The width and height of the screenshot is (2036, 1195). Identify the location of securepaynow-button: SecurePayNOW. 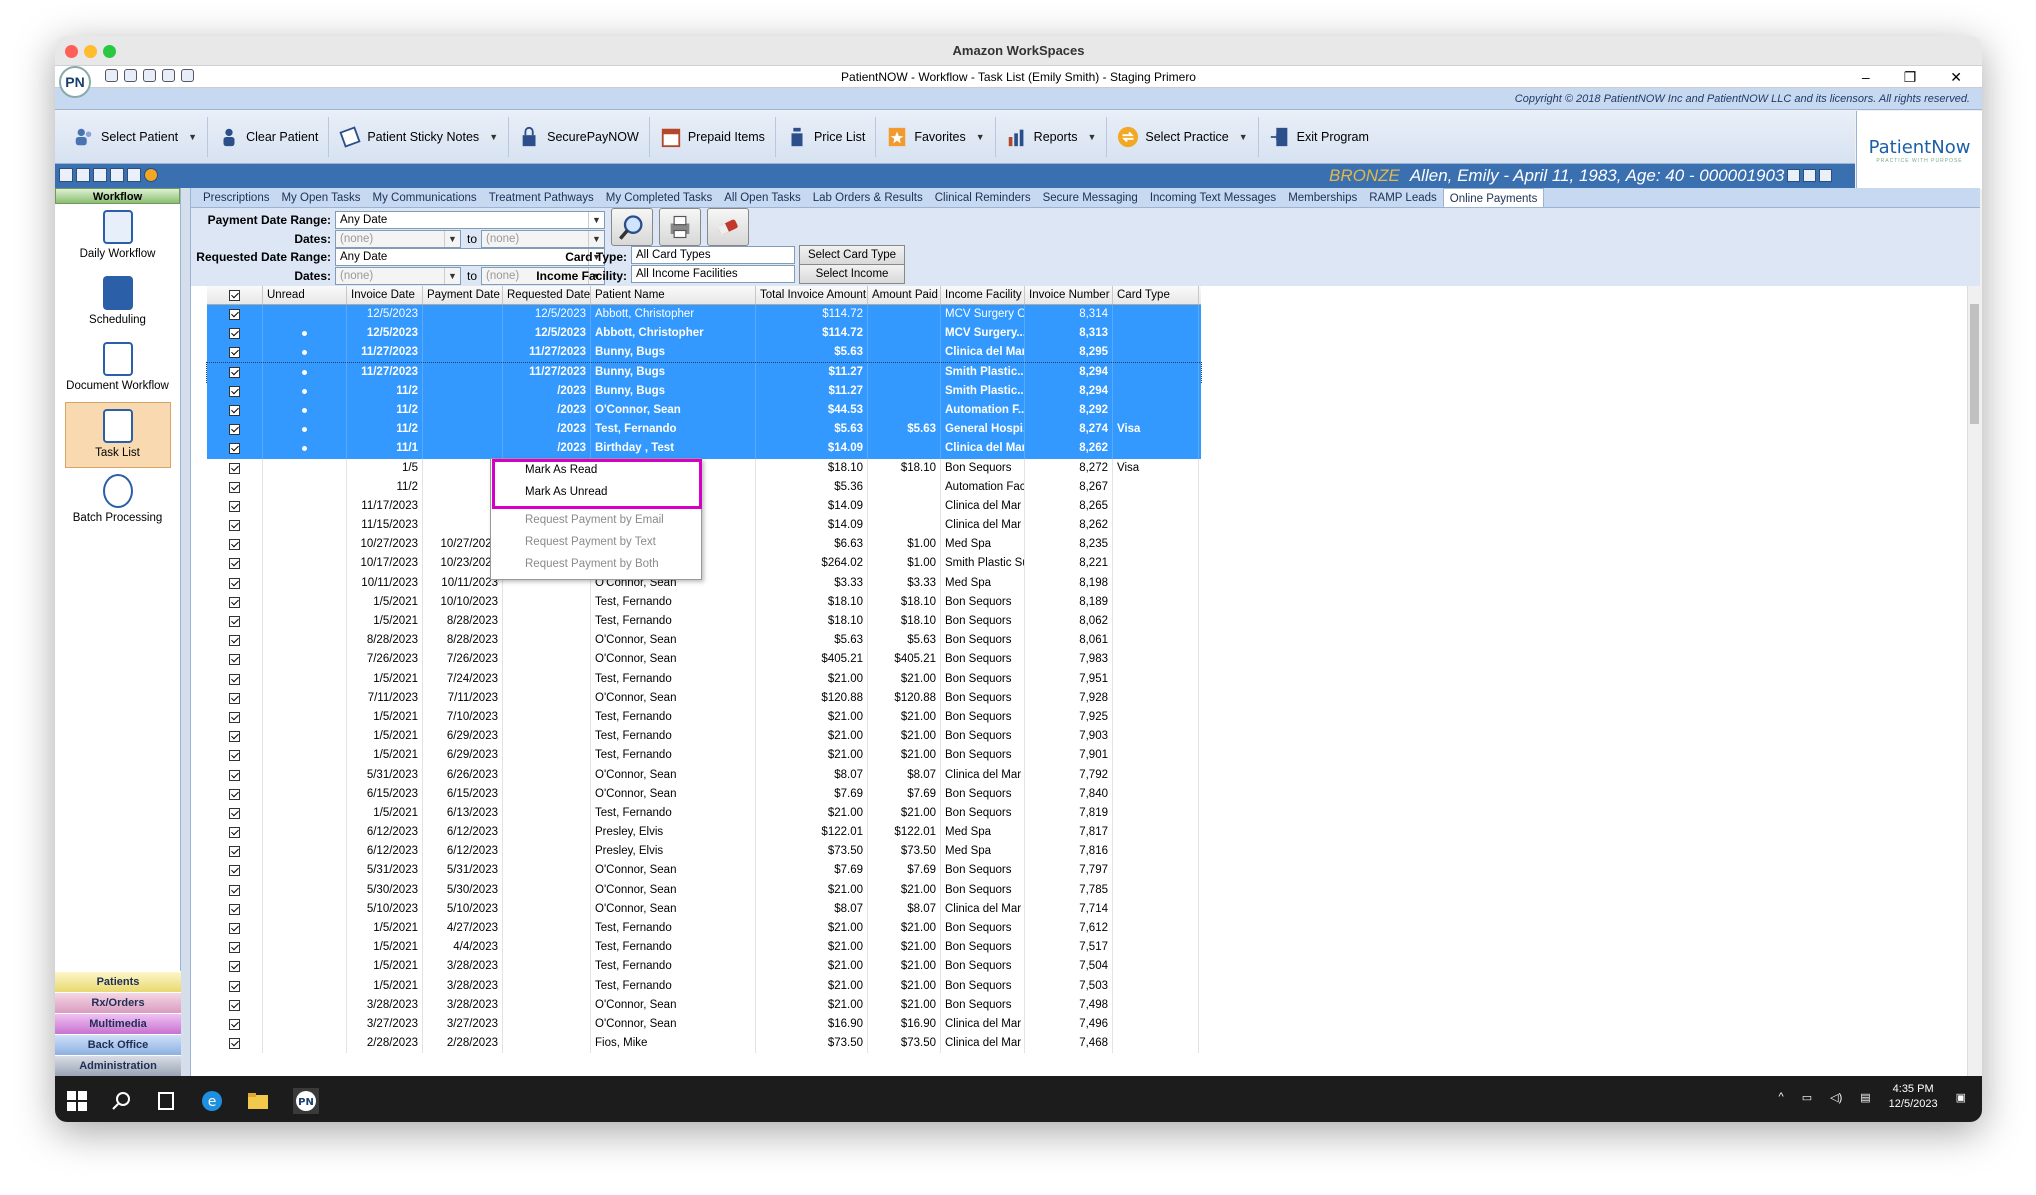
(579, 137).